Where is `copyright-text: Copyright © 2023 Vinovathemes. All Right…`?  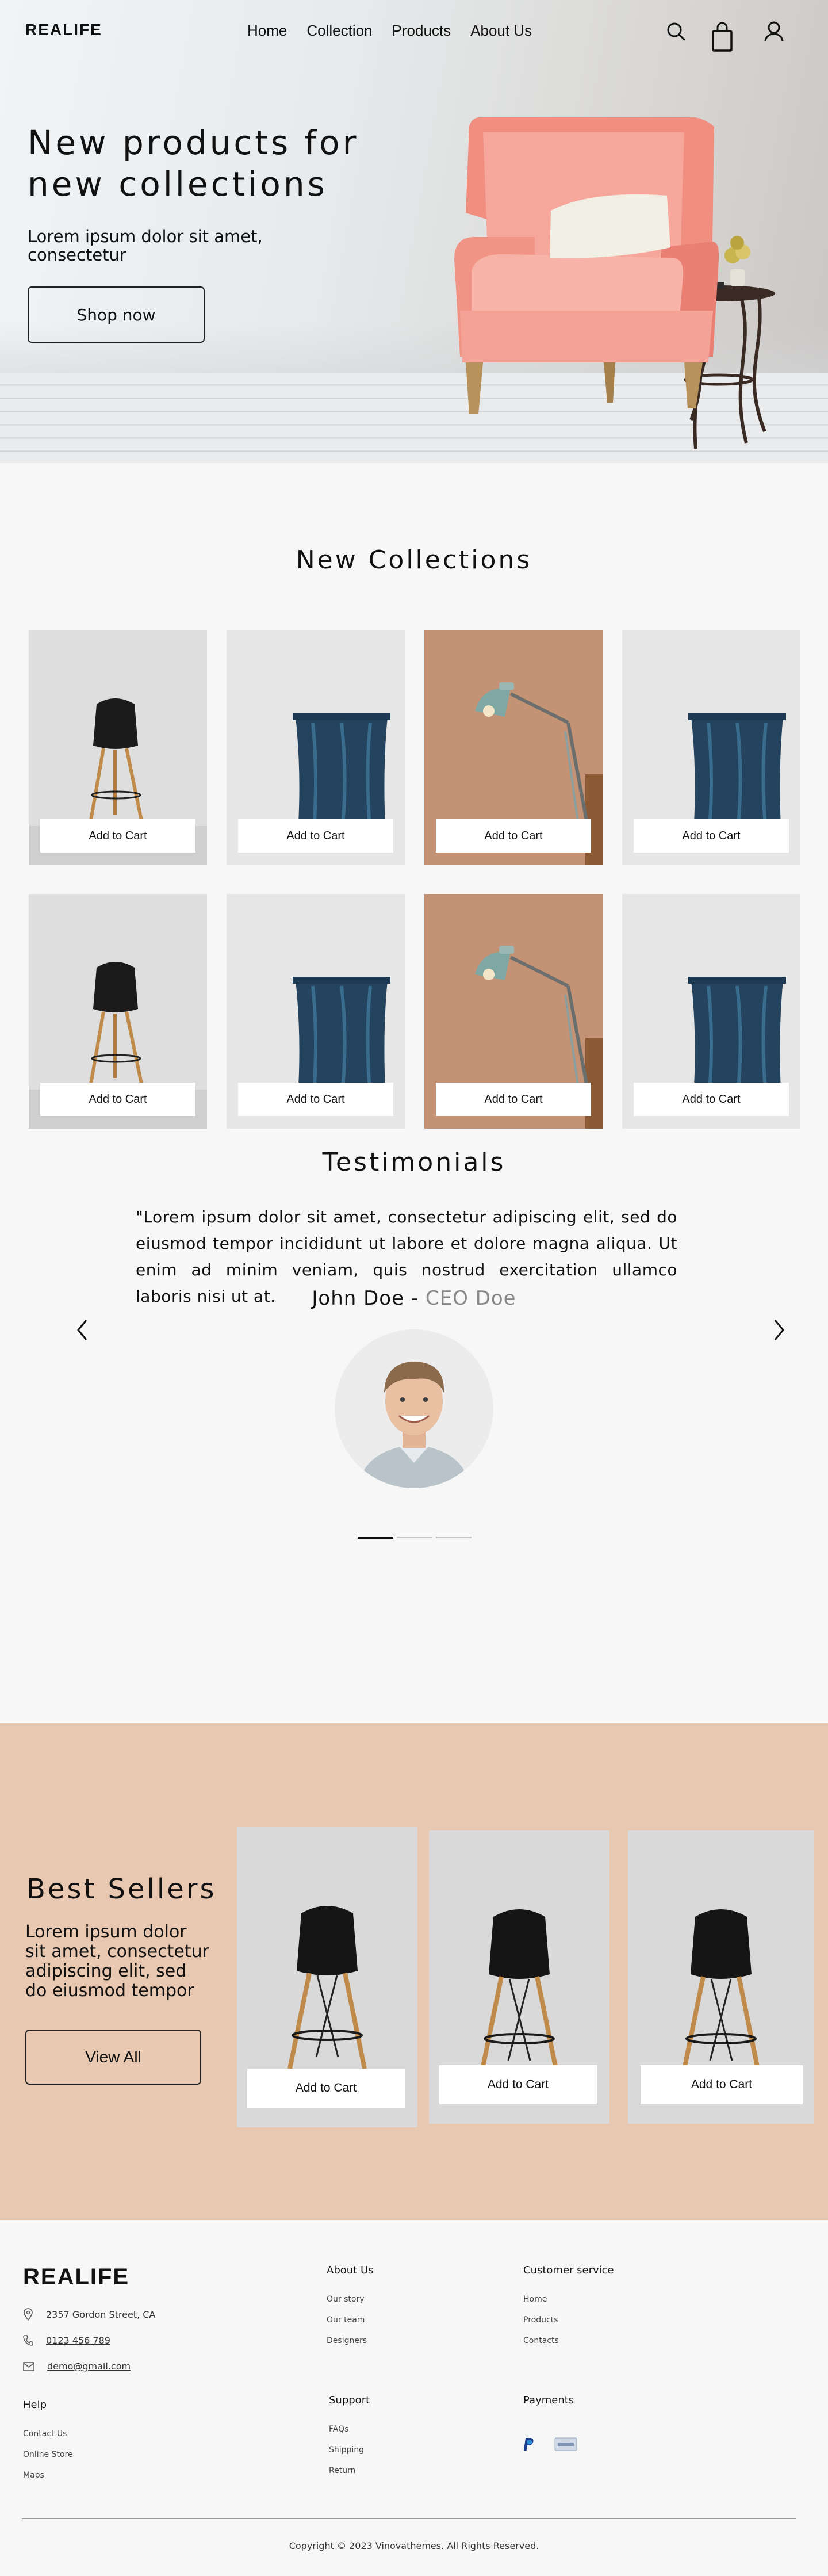
copyright-text: Copyright © 2023 Vinovathemes. All Right… is located at coordinates (414, 2545).